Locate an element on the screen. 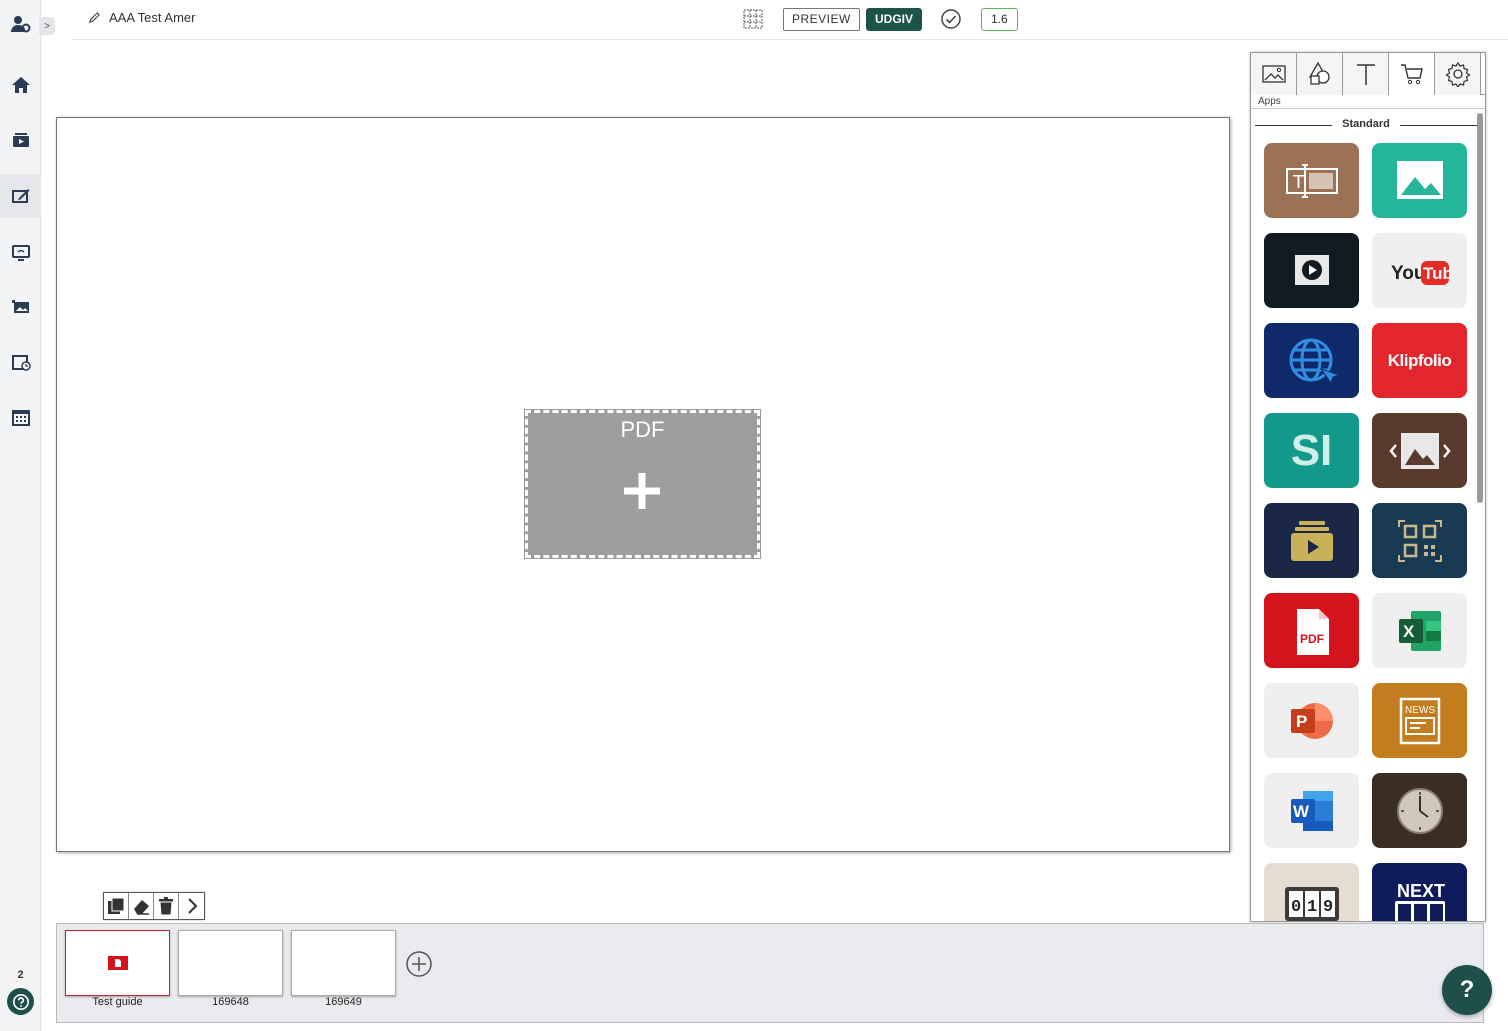 This screenshot has height=1031, width=1508. tab-images is located at coordinates (1274, 74).